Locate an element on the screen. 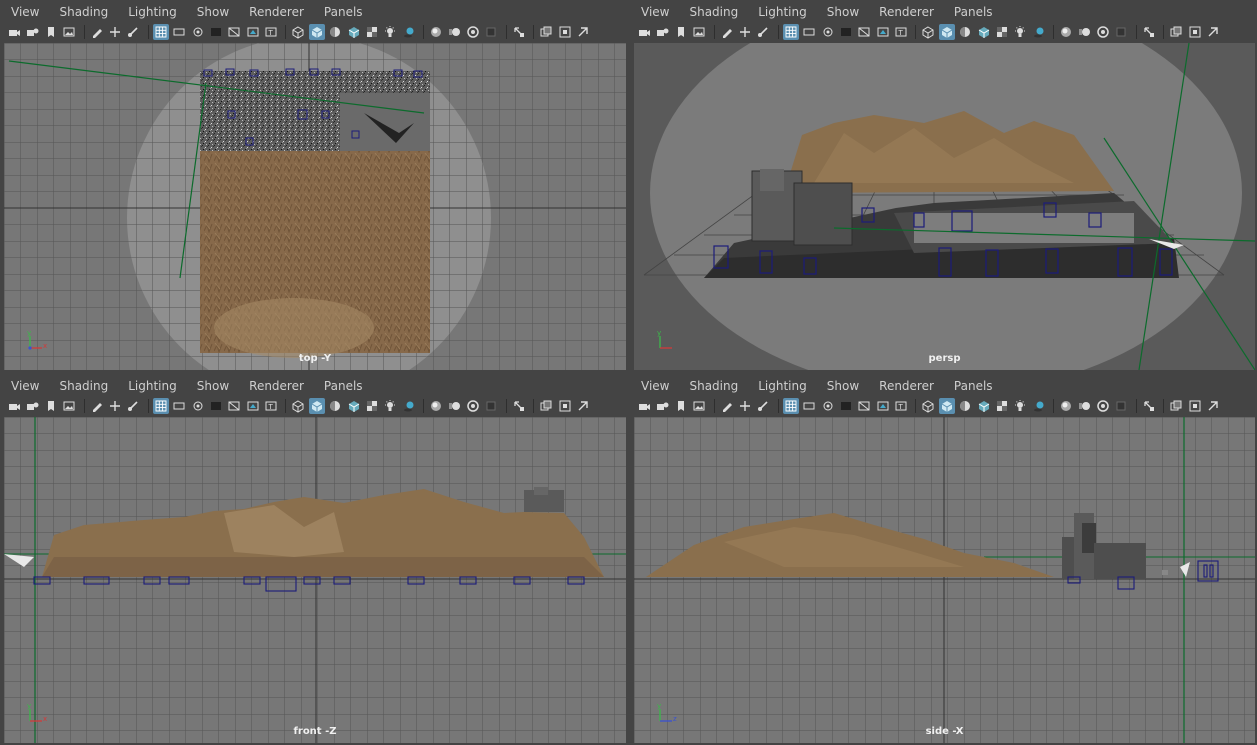 The image size is (1257, 745). safe-title-icon: T is located at coordinates (271, 32).